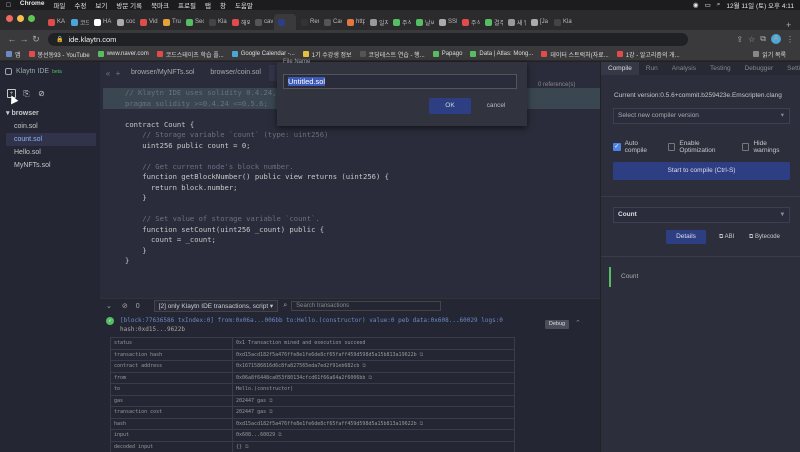 This screenshot has height=452, width=800. I want to click on share-icon: ⇪, so click(739, 39).